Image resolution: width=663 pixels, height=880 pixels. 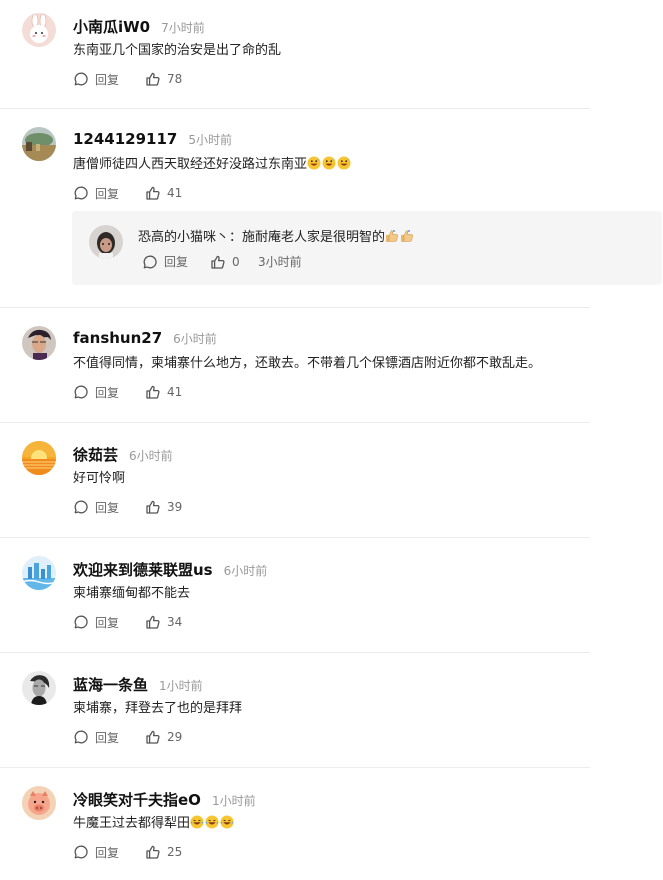 What do you see at coordinates (117, 338) in the screenshot?
I see `username: fanshun27` at bounding box center [117, 338].